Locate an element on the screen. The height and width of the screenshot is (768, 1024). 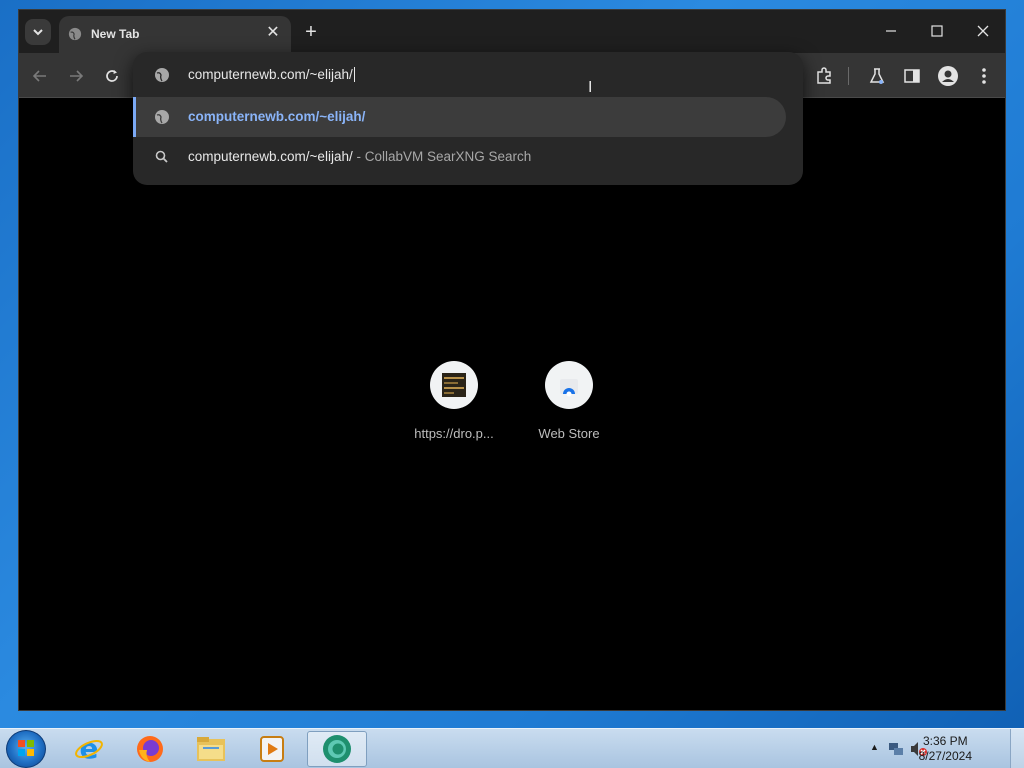
reload-icon is located at coordinates (112, 76).